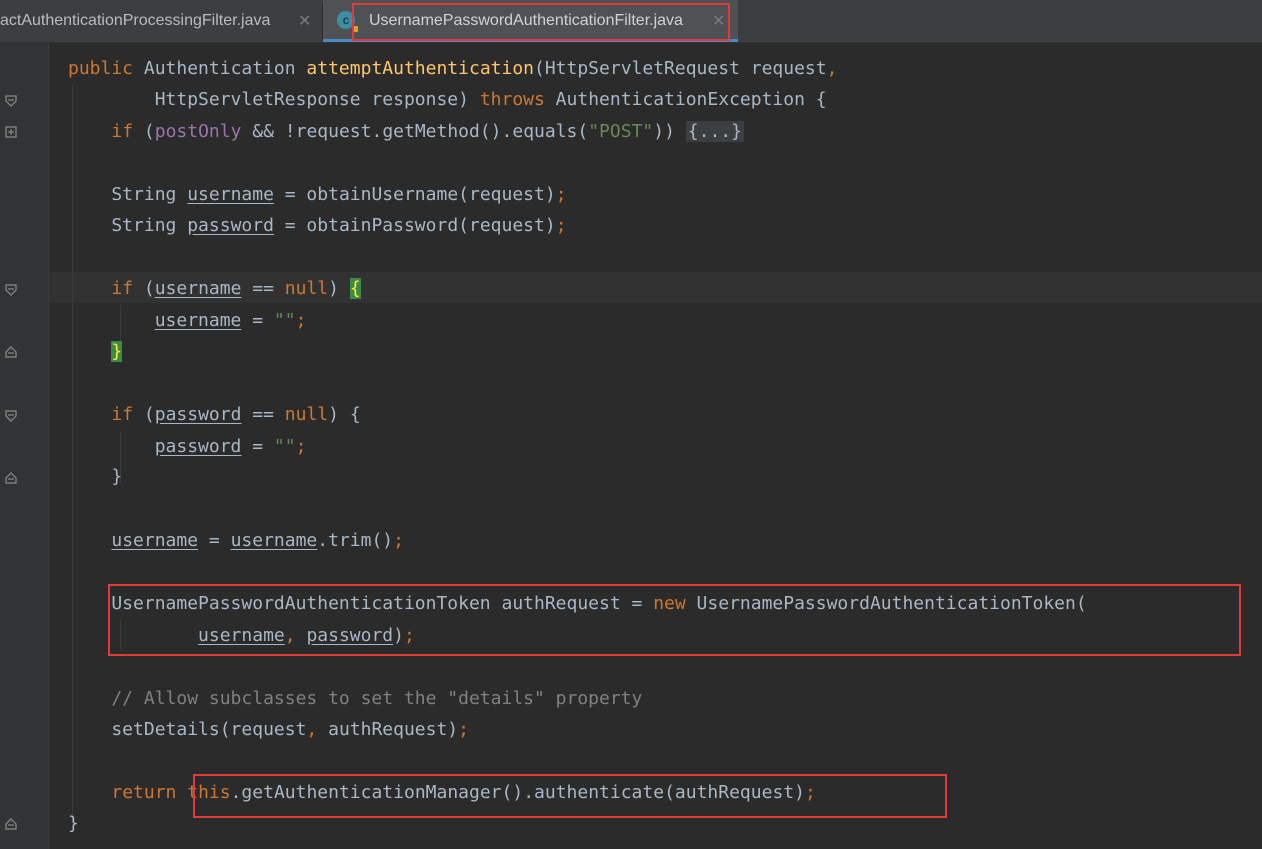 The height and width of the screenshot is (849, 1262). Describe the element at coordinates (355, 288) in the screenshot. I see `matched-brace: {` at that location.